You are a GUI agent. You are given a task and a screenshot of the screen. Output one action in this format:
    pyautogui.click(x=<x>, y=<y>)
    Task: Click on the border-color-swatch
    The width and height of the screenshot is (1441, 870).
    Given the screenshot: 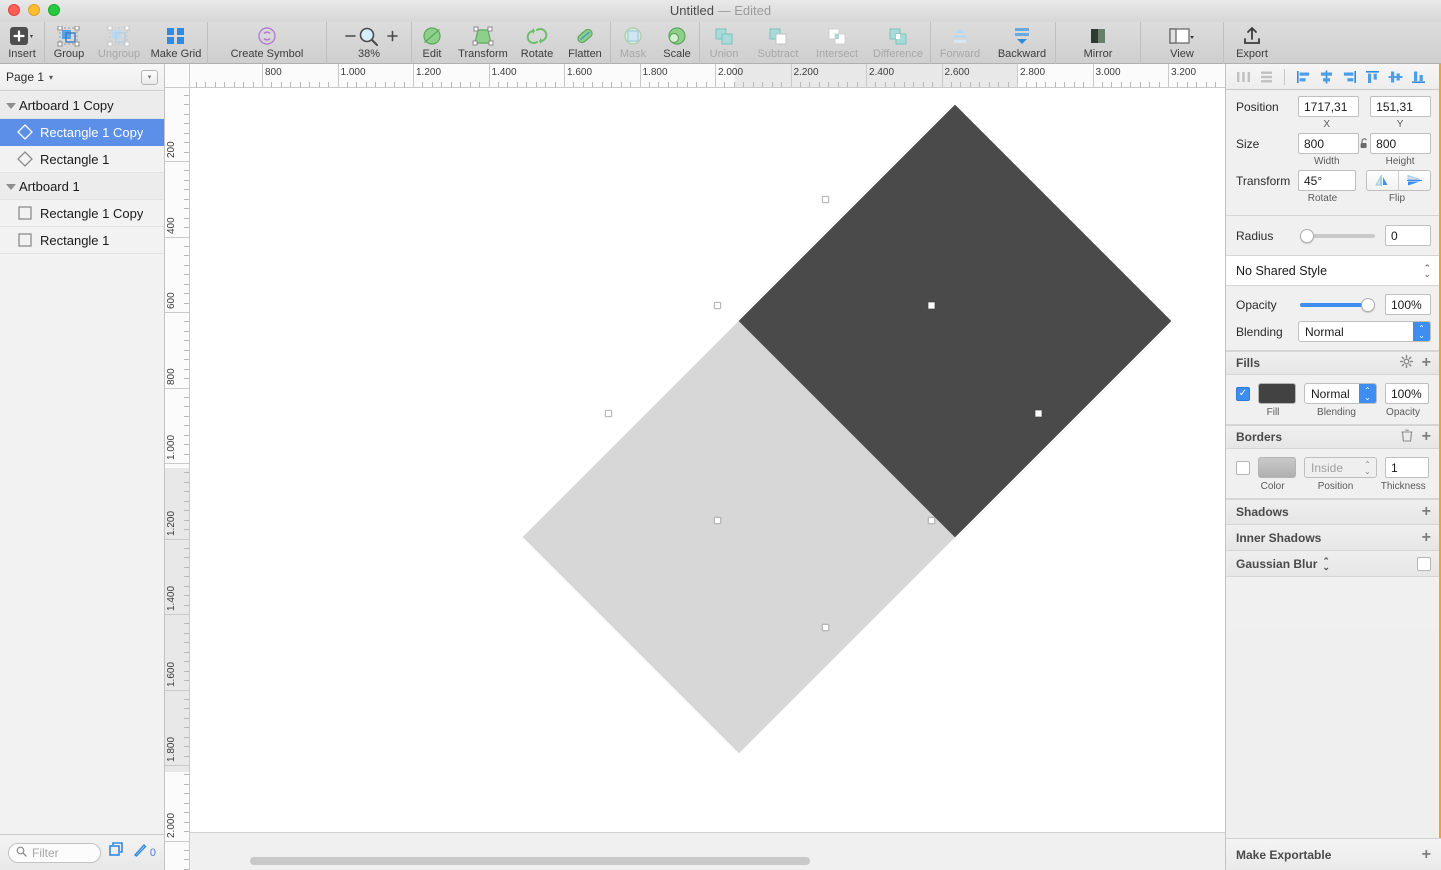 What is the action you would take?
    pyautogui.click(x=1277, y=467)
    